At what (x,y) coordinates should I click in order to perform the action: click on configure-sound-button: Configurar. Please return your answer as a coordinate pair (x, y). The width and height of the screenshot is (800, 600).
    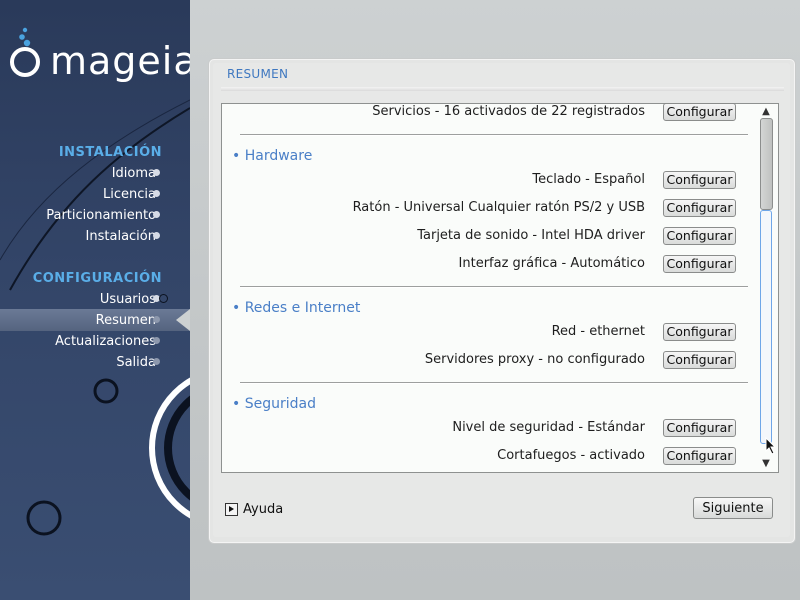
    Looking at the image, I should click on (699, 236).